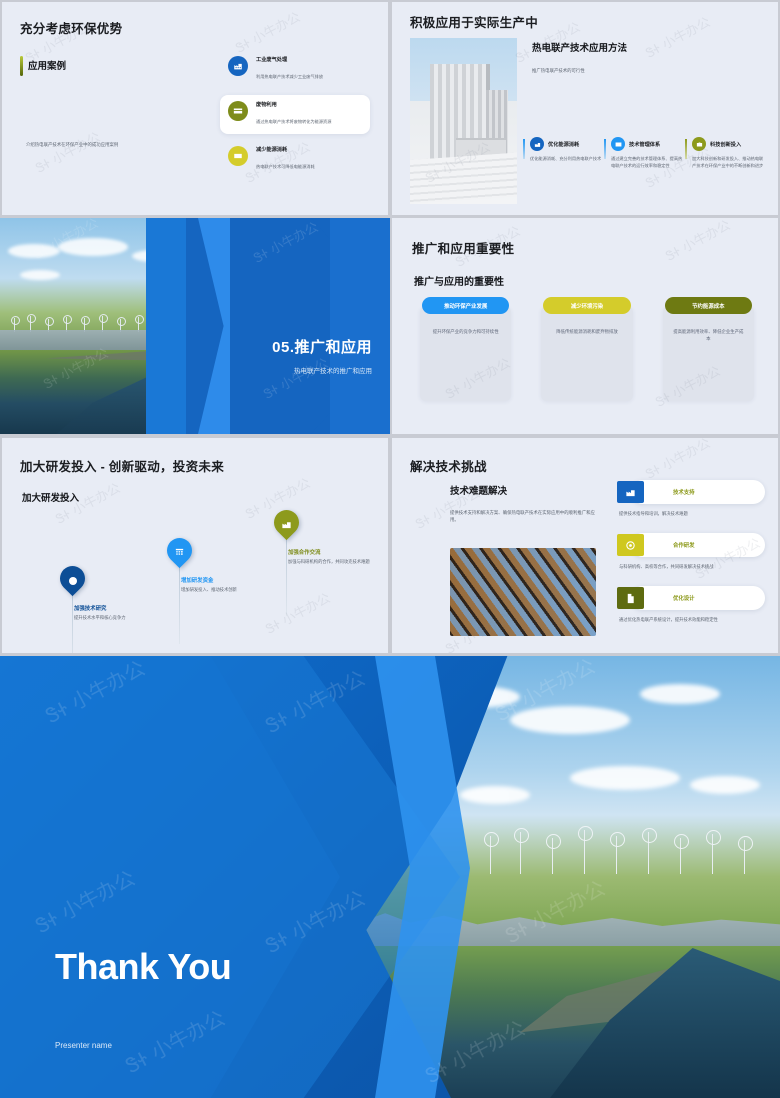  Describe the element at coordinates (580, 48) in the screenshot. I see `section-heading: 热电联产技术应用方法` at that location.